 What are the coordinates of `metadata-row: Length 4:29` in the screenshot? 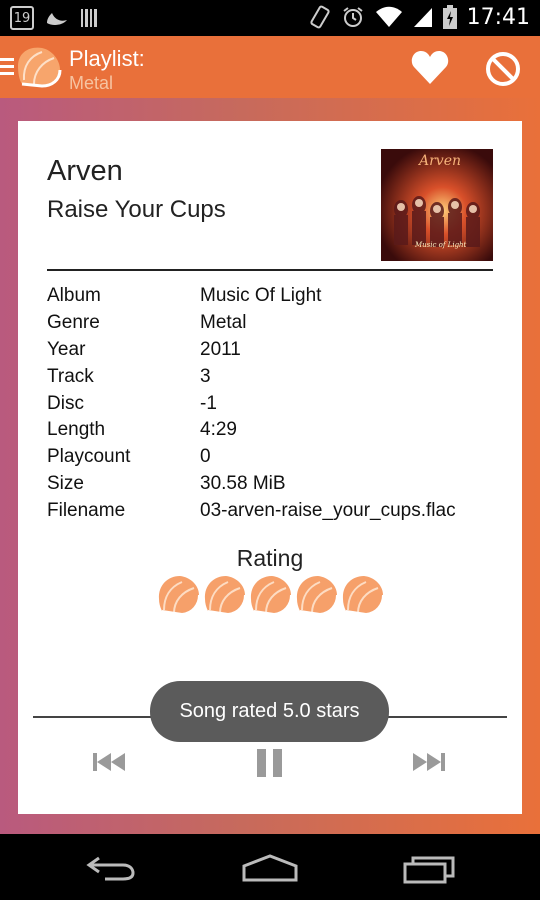 It's located at (282, 430).